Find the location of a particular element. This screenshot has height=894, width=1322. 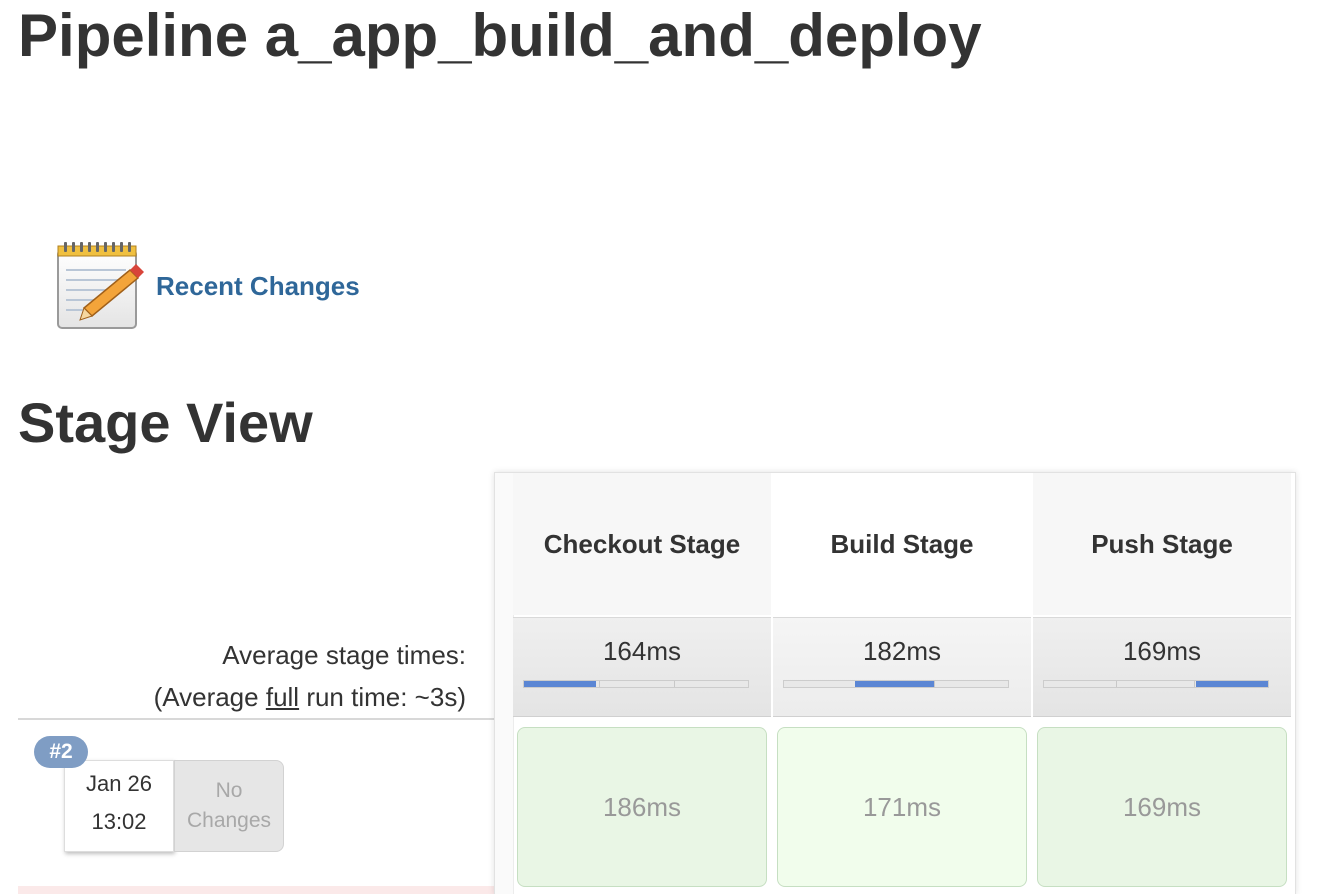

next-build-row-strip is located at coordinates (256, 890).